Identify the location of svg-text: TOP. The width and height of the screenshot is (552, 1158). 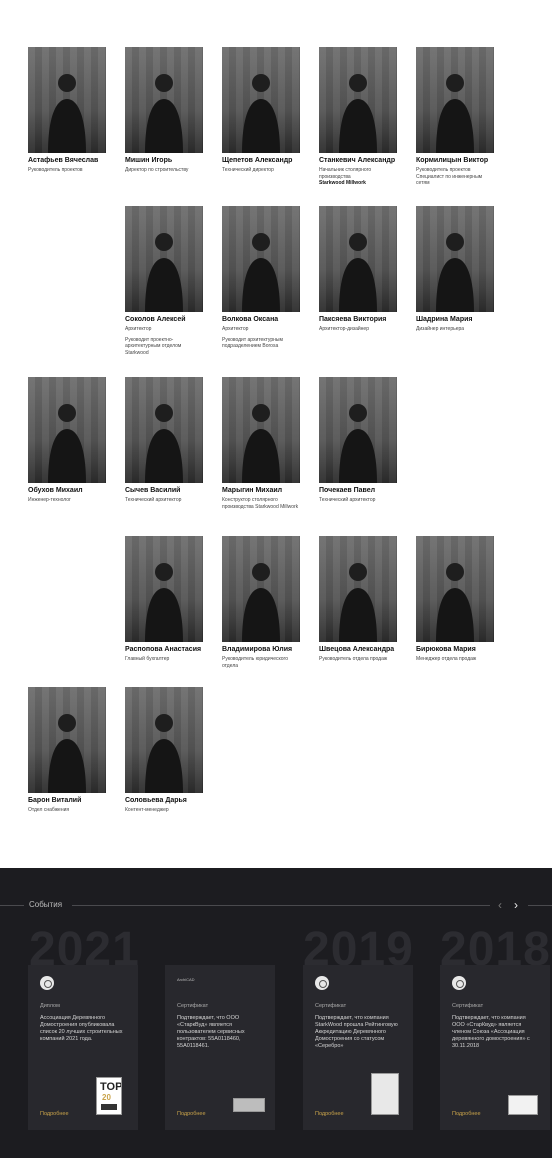
(110, 1087).